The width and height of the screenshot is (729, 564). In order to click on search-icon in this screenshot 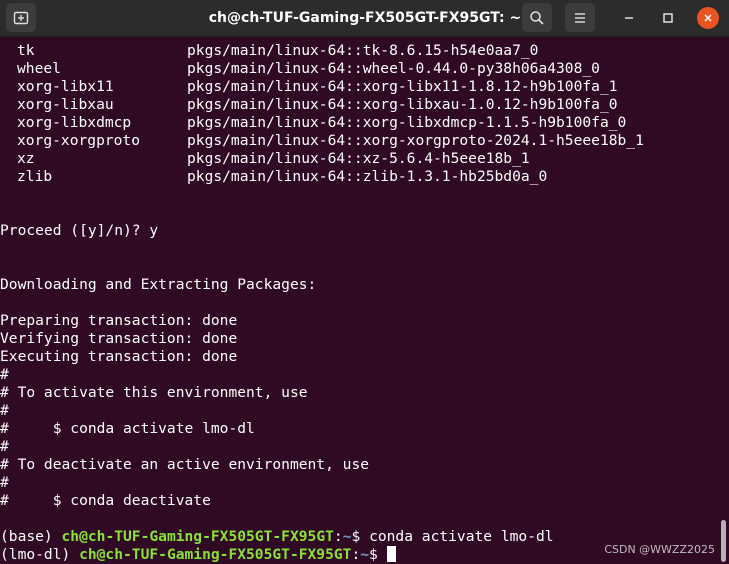, I will do `click(537, 17)`.